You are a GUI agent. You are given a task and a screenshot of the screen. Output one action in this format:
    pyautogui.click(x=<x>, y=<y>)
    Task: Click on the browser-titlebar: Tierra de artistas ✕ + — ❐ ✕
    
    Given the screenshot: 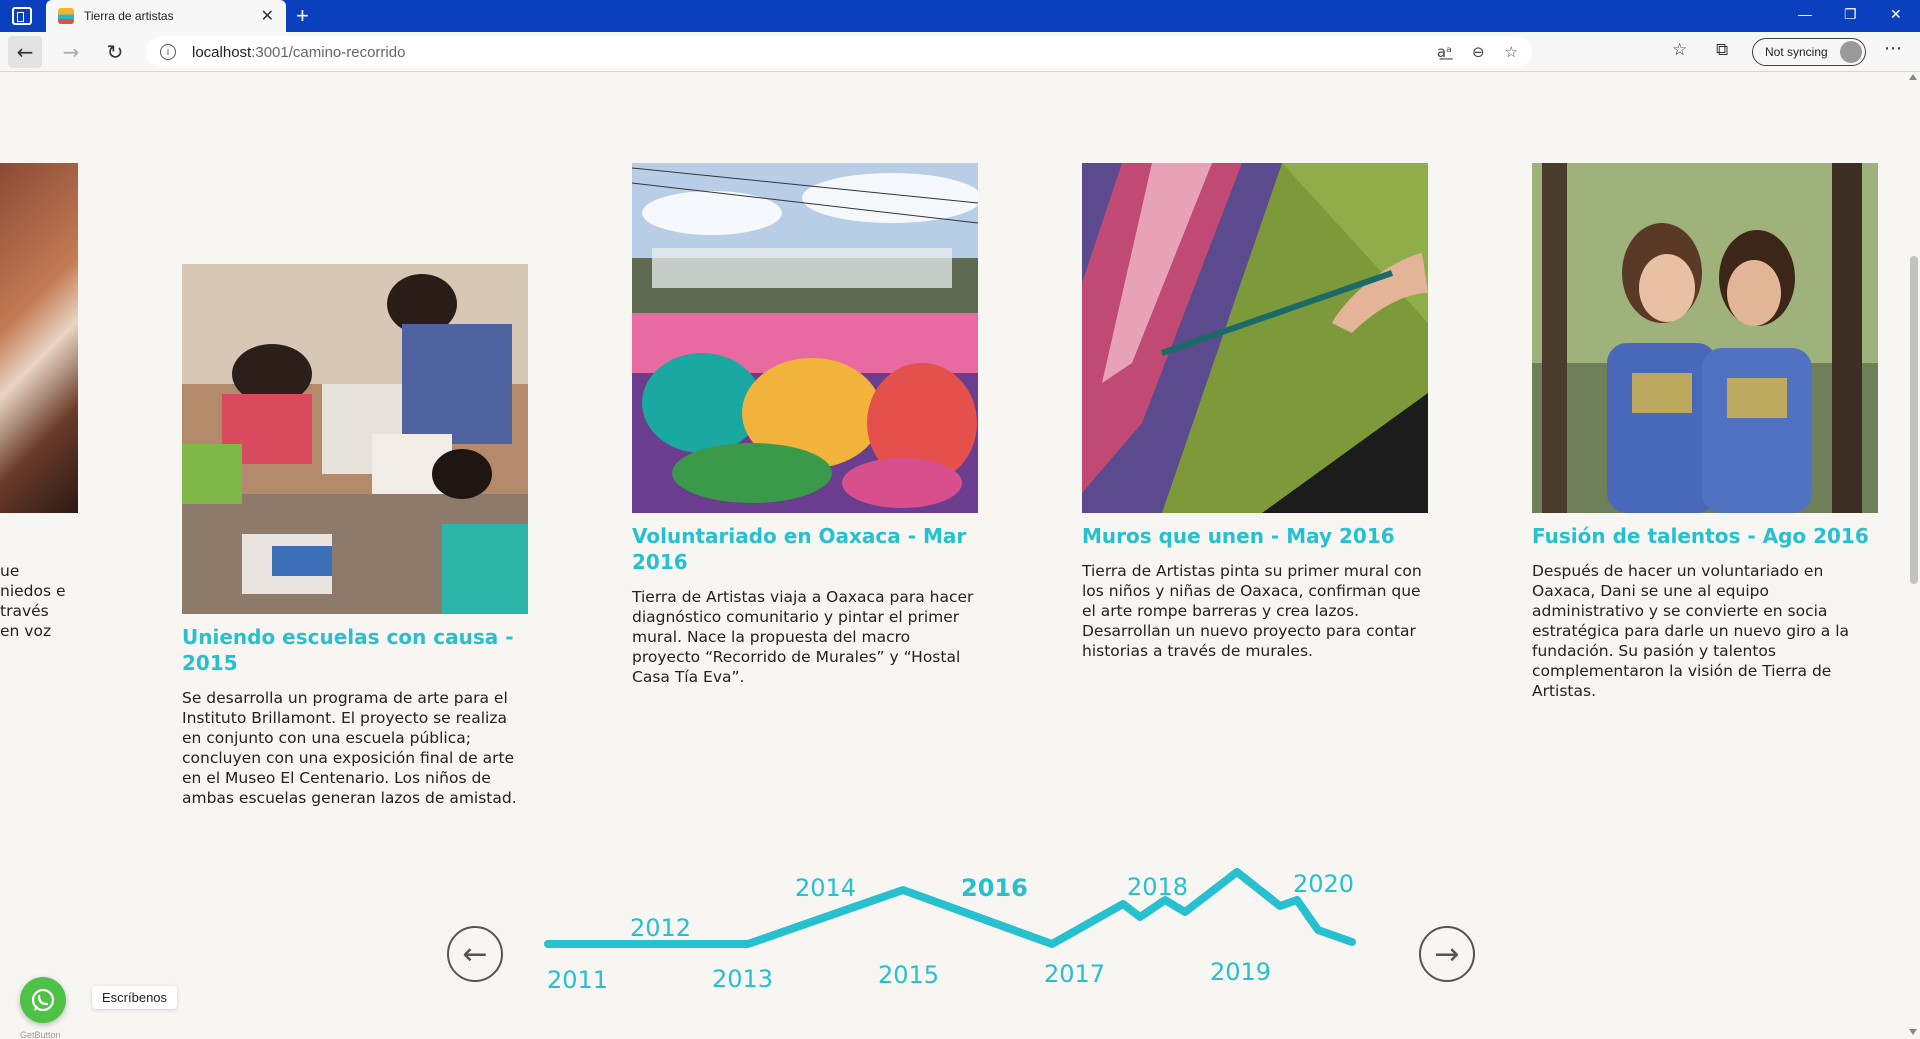 What is the action you would take?
    pyautogui.click(x=960, y=16)
    